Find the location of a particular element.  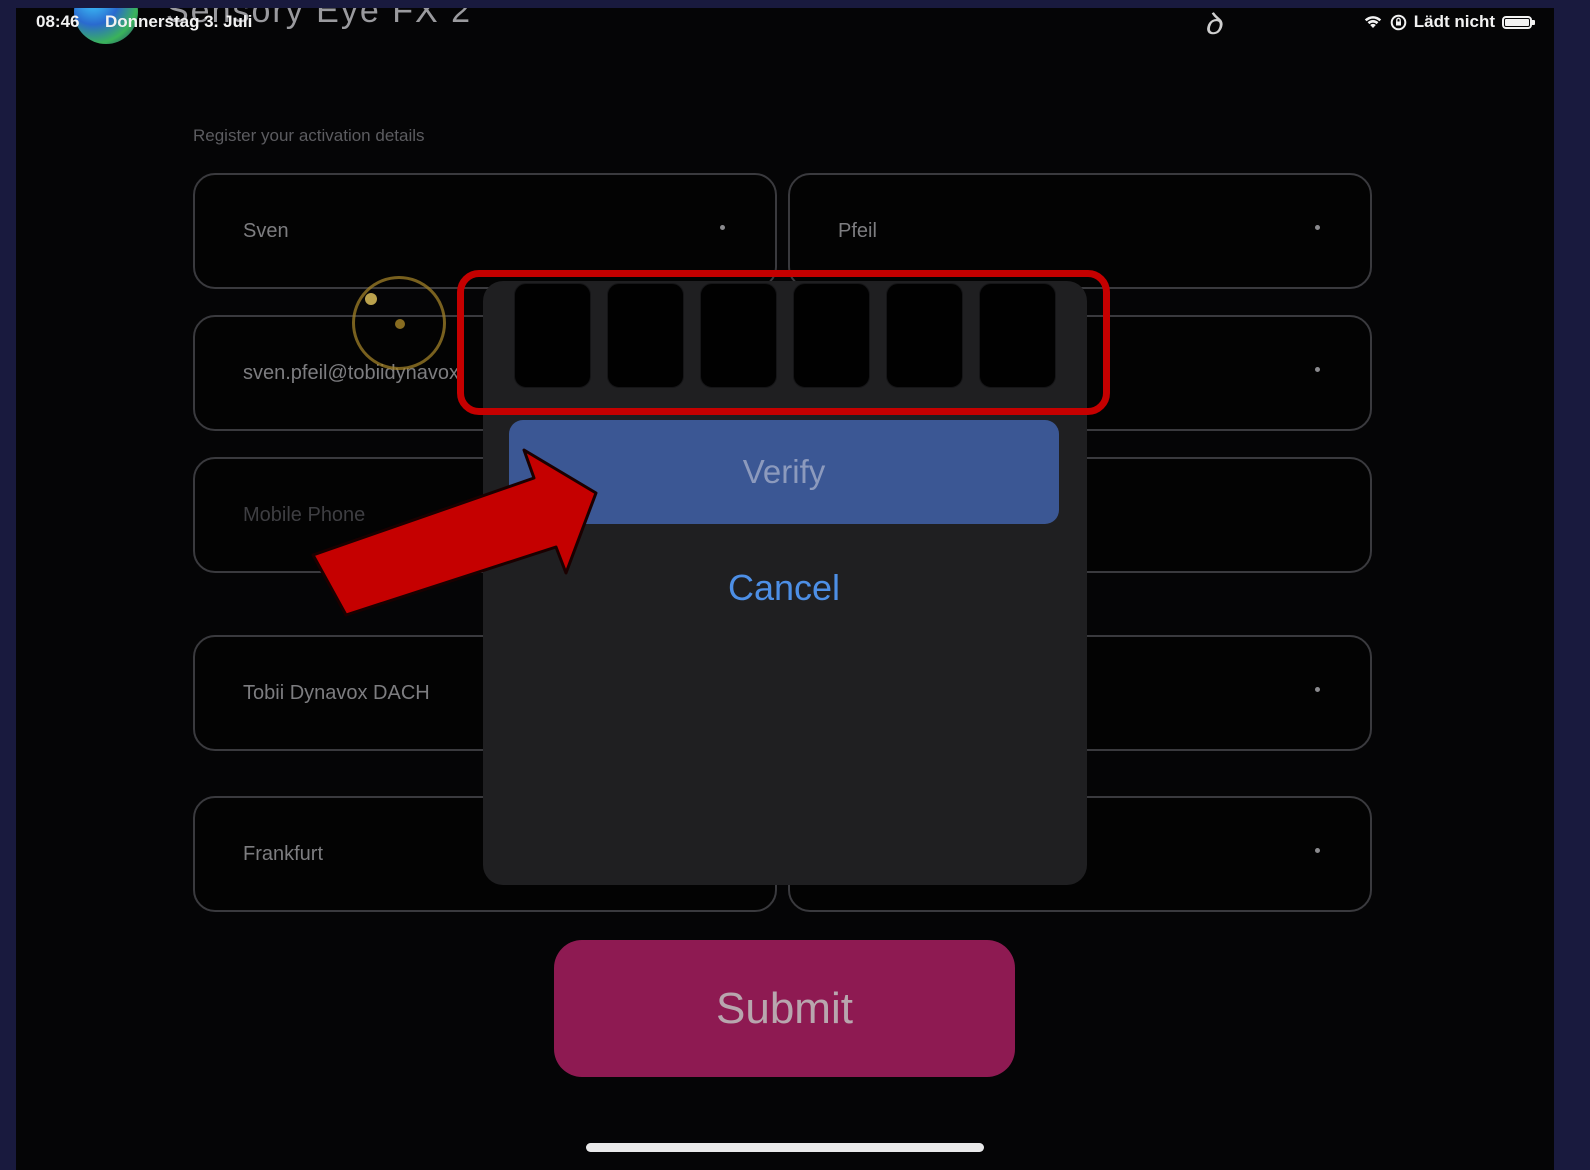

gaze-cursor-center is located at coordinates (400, 324).